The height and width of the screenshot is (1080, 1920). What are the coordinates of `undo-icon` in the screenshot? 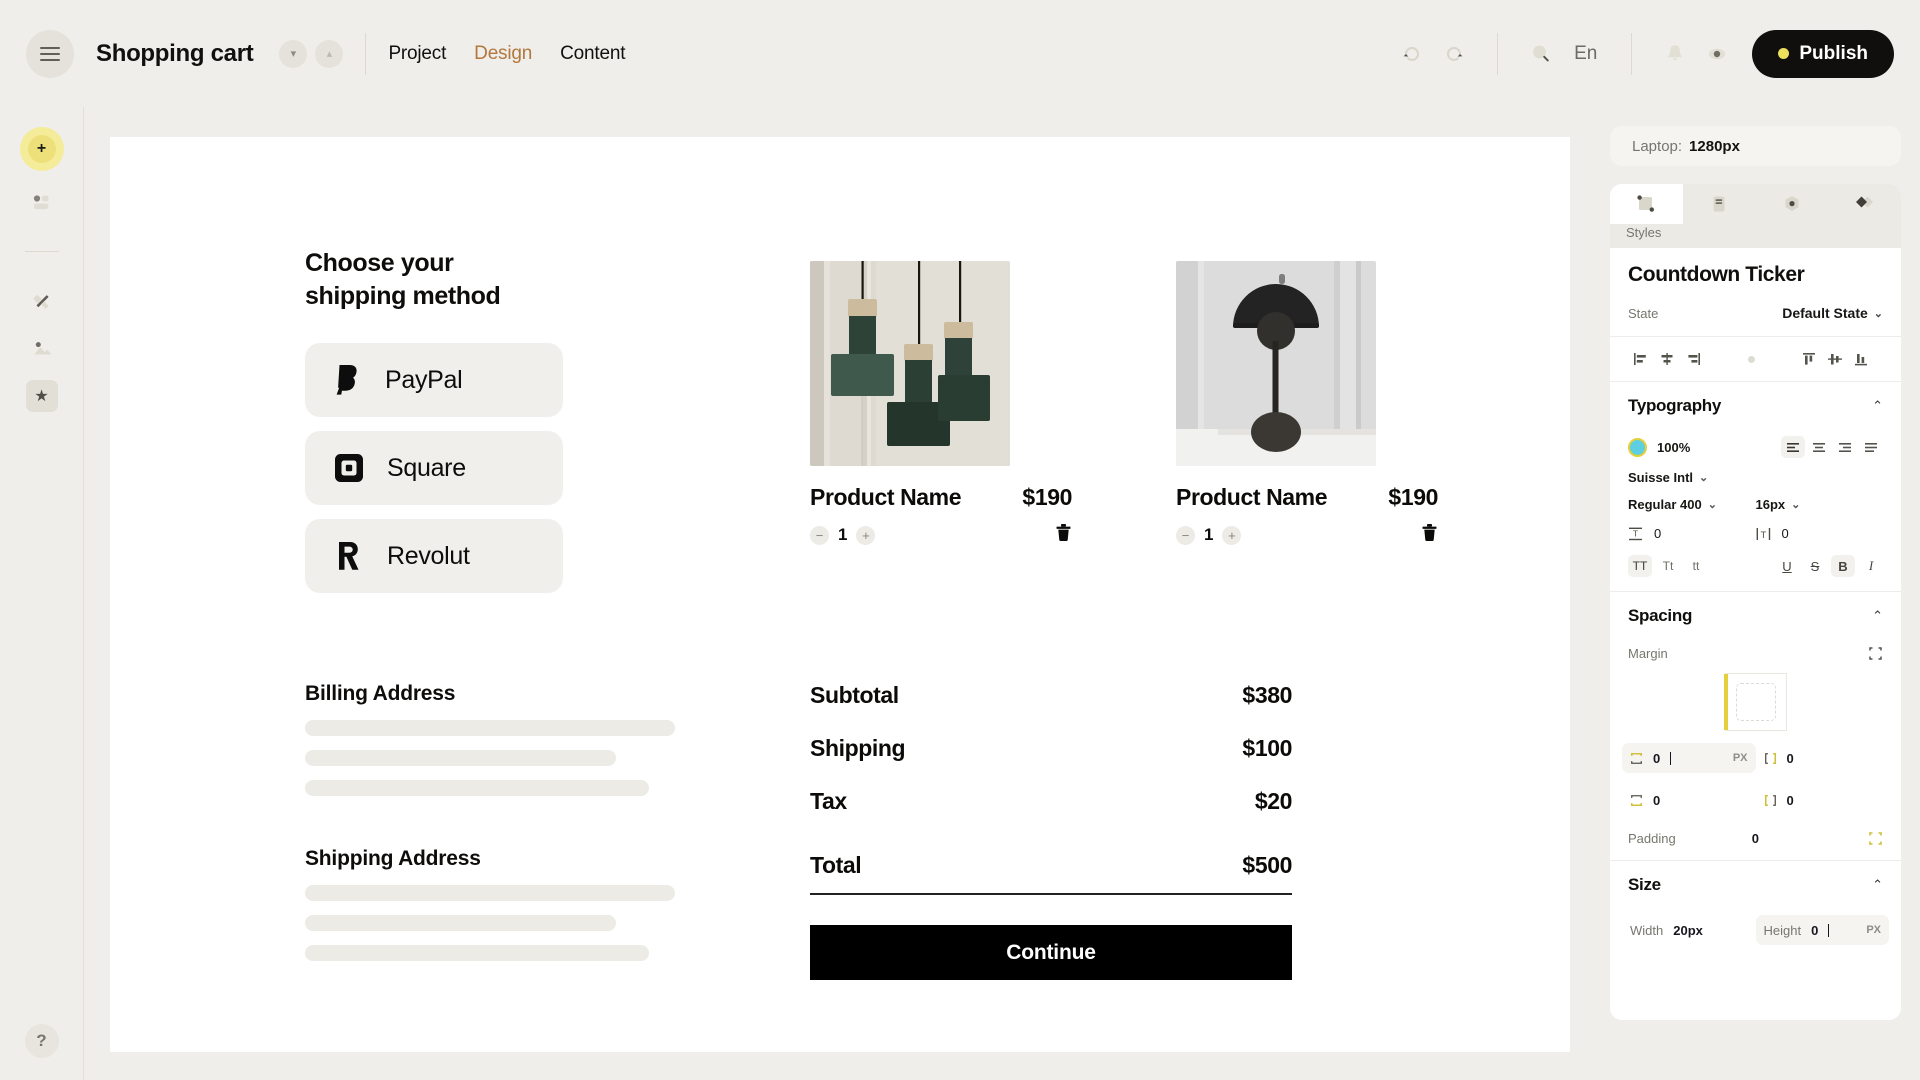 It's located at (1412, 54).